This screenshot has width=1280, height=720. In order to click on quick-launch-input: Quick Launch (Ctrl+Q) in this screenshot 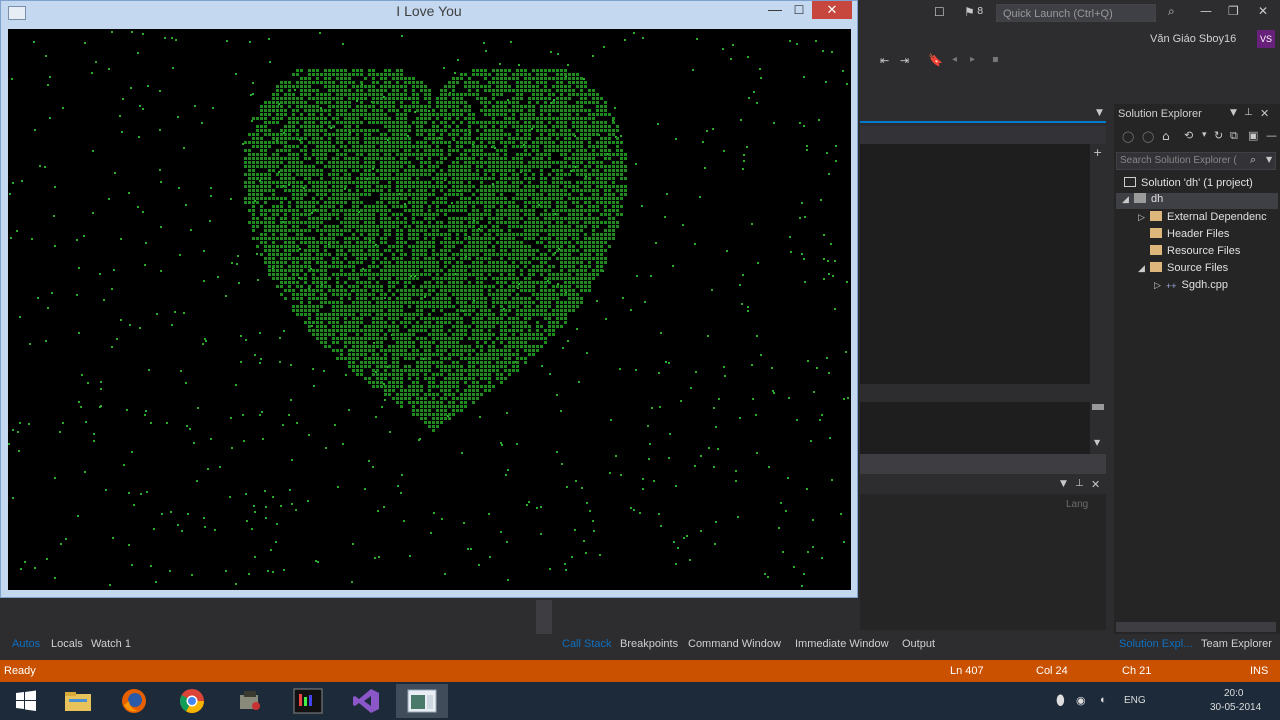, I will do `click(1076, 13)`.